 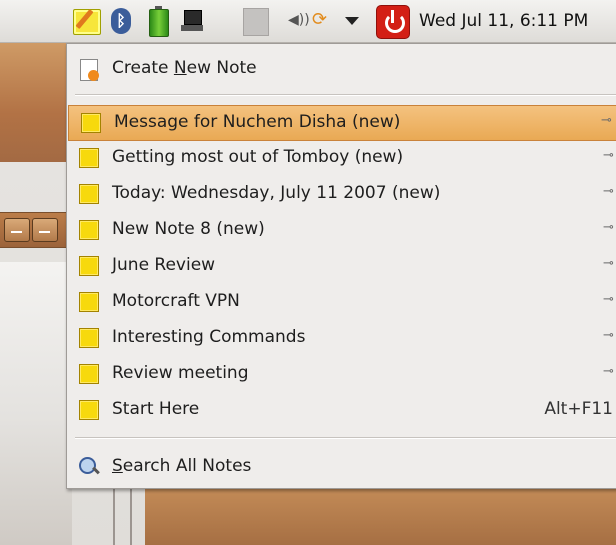 What do you see at coordinates (341, 230) in the screenshot?
I see `note-item: New Note 8 (new) ⊸` at bounding box center [341, 230].